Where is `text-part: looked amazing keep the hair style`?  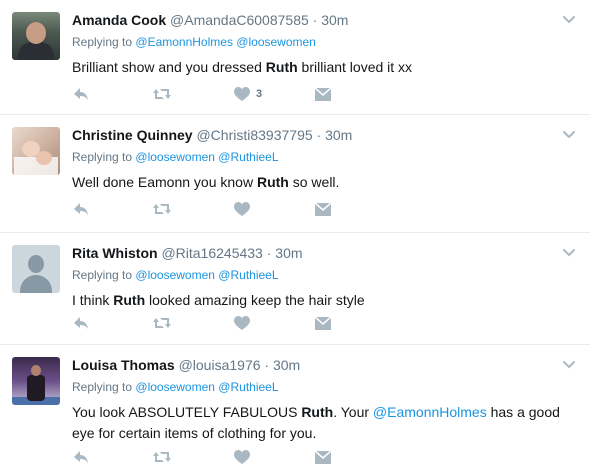
text-part: looked amazing keep the hair style is located at coordinates (255, 300).